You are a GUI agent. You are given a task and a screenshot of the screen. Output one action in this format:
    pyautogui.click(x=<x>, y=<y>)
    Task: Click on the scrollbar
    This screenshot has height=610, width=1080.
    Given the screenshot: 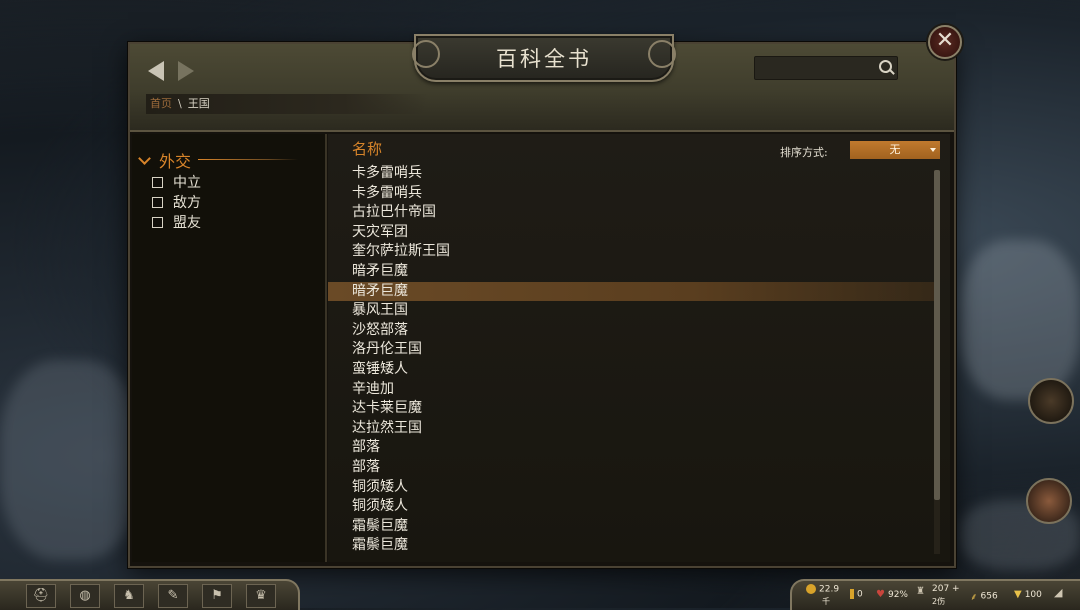 What is the action you would take?
    pyautogui.click(x=937, y=362)
    